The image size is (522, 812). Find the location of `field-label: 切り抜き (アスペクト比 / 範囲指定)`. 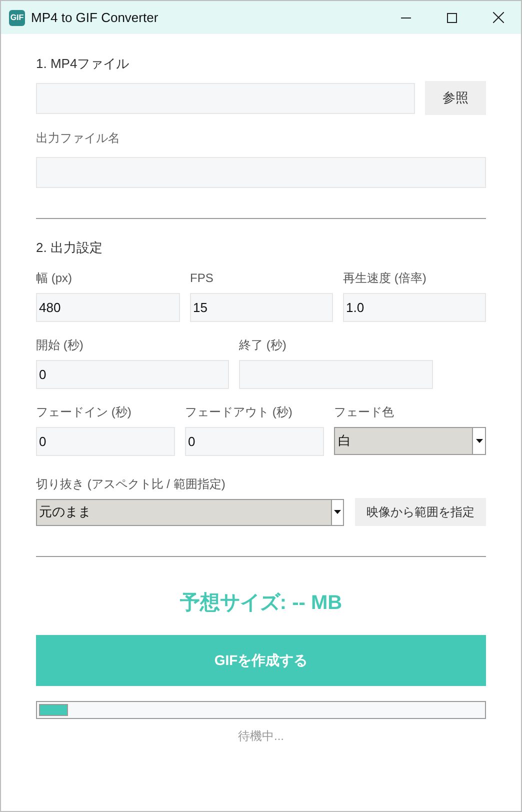

field-label: 切り抜き (アスペクト比 / 範囲指定) is located at coordinates (131, 484).